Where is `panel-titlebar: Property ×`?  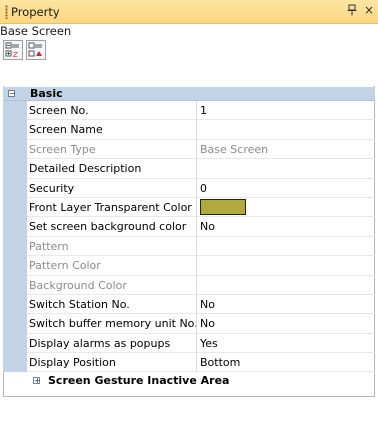
panel-titlebar: Property × is located at coordinates (189, 12).